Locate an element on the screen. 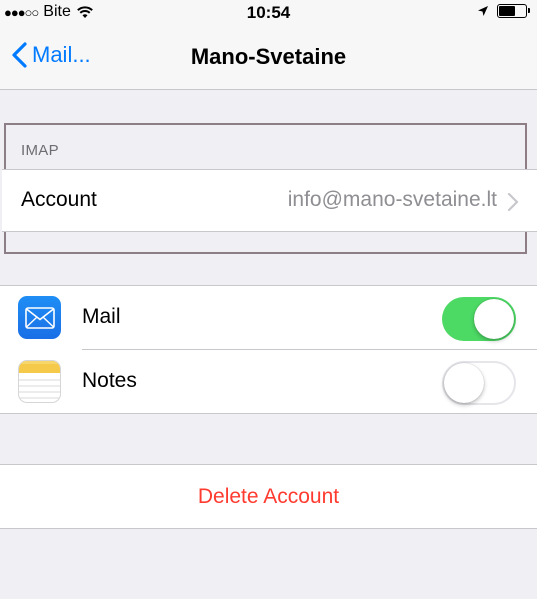 This screenshot has height=599, width=537. status-bar: ●●●○○ Bite 10:54 is located at coordinates (268, 13).